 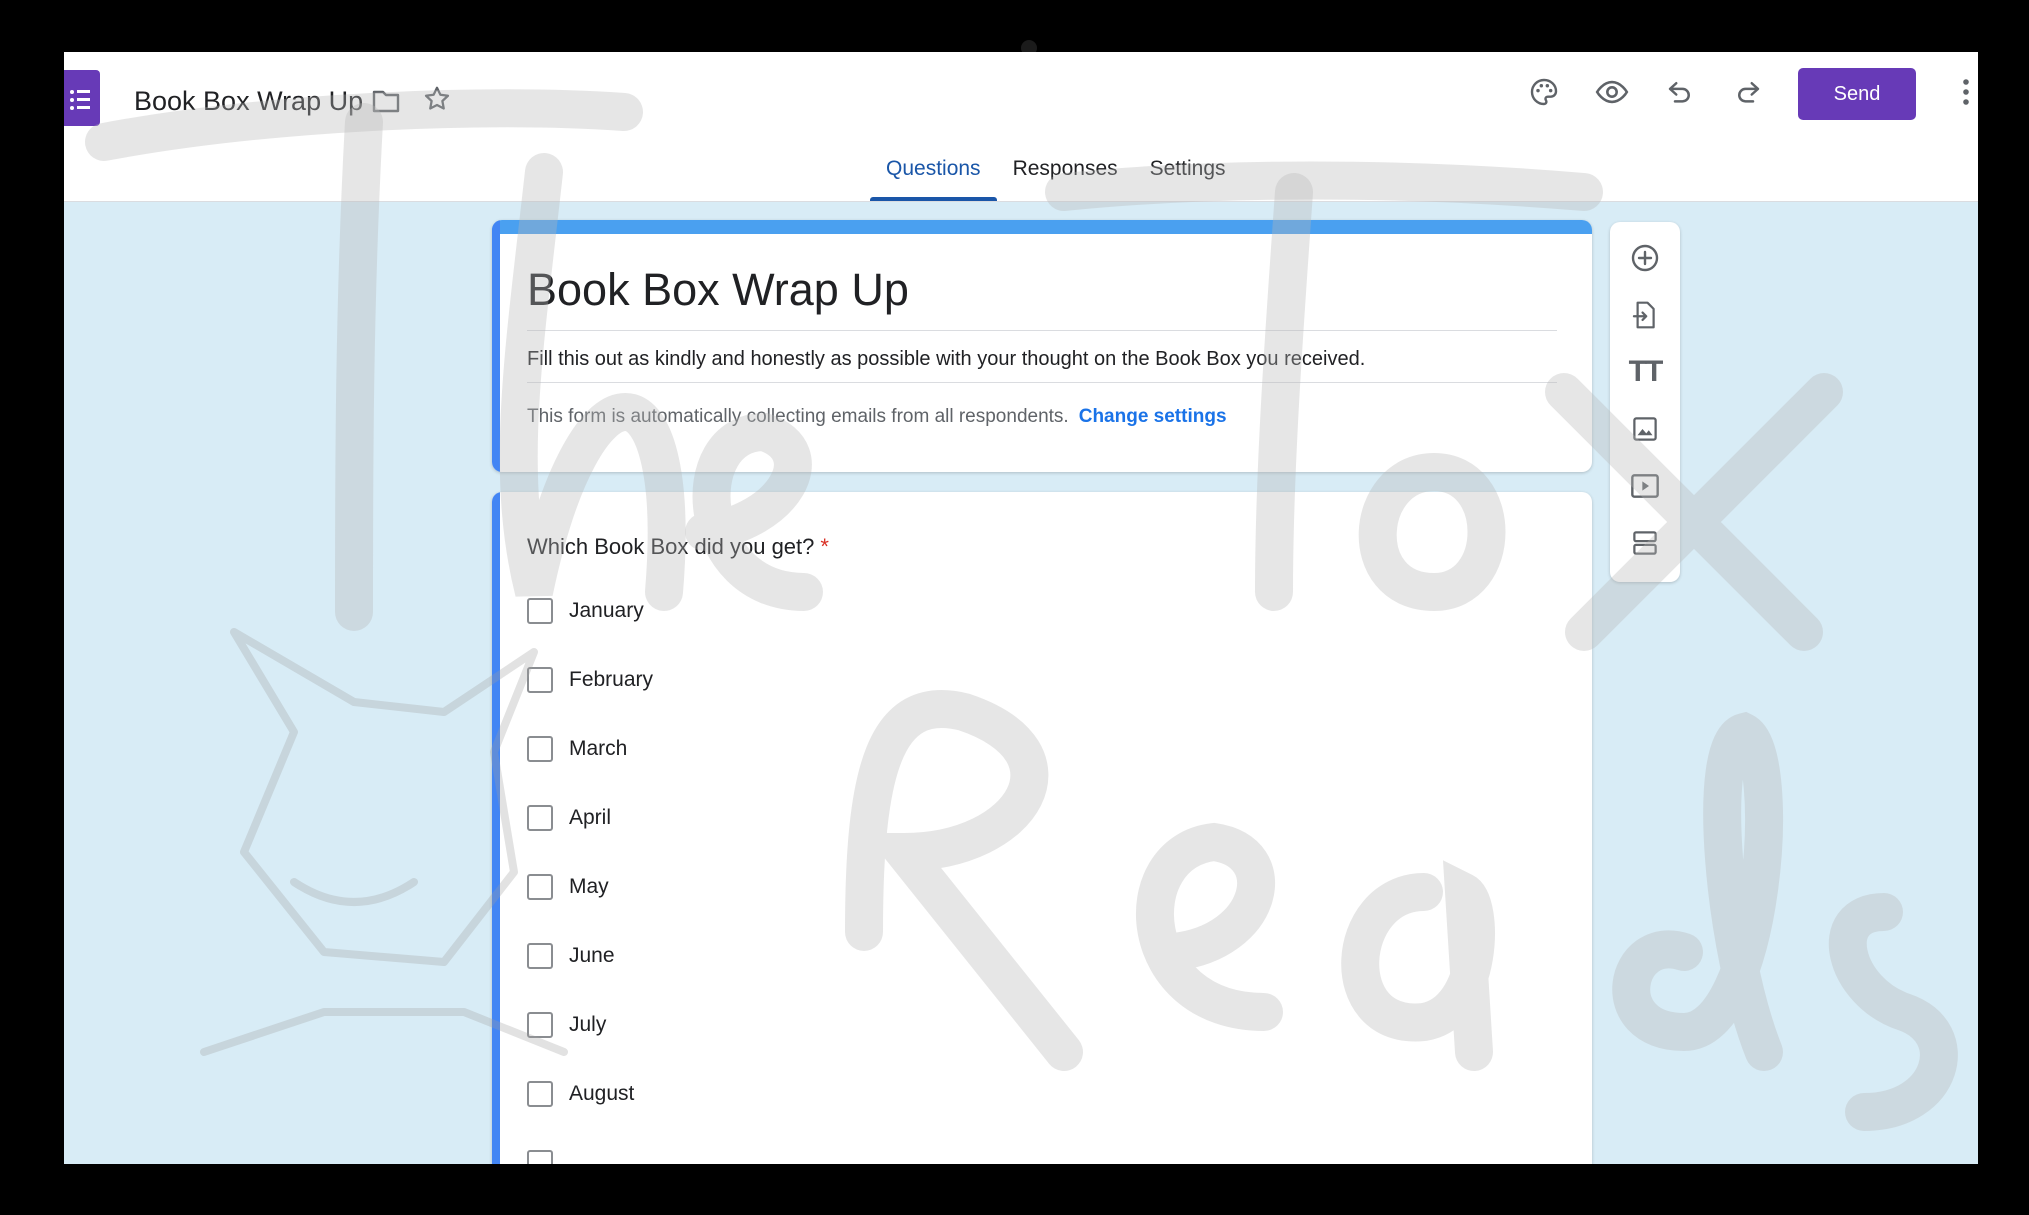 What do you see at coordinates (437, 99) in the screenshot?
I see `star-icon` at bounding box center [437, 99].